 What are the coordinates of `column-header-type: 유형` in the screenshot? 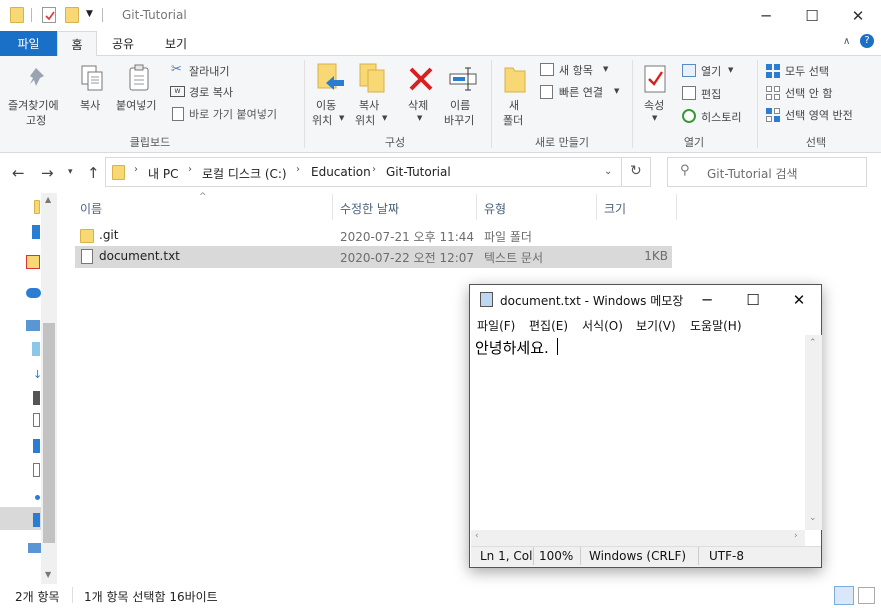 It's located at (495, 208).